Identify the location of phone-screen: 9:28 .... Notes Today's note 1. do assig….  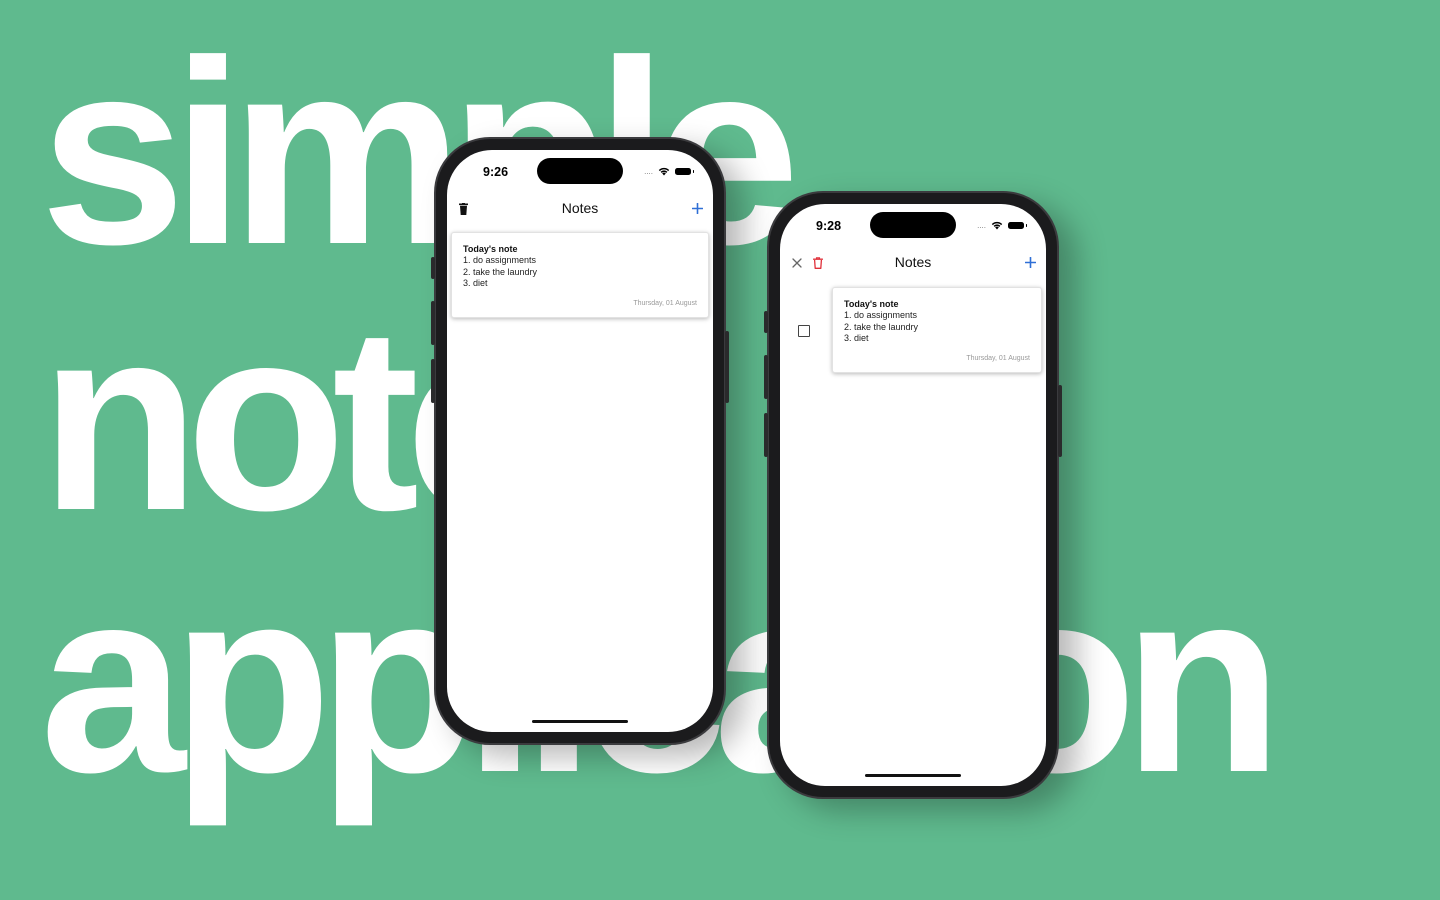
(913, 495).